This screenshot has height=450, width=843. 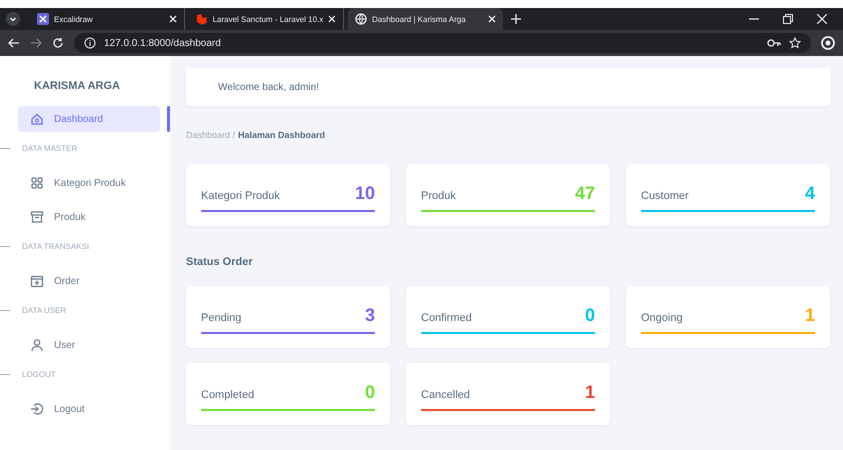 I want to click on nav-link: Produk, so click(x=89, y=217).